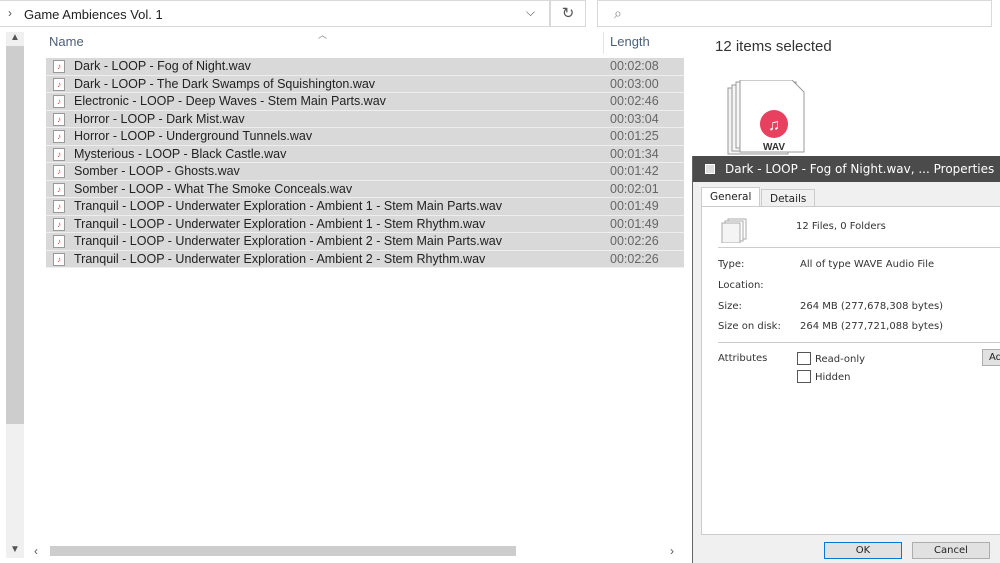  I want to click on address-path: Game Ambiences Vol. 1, so click(93, 14).